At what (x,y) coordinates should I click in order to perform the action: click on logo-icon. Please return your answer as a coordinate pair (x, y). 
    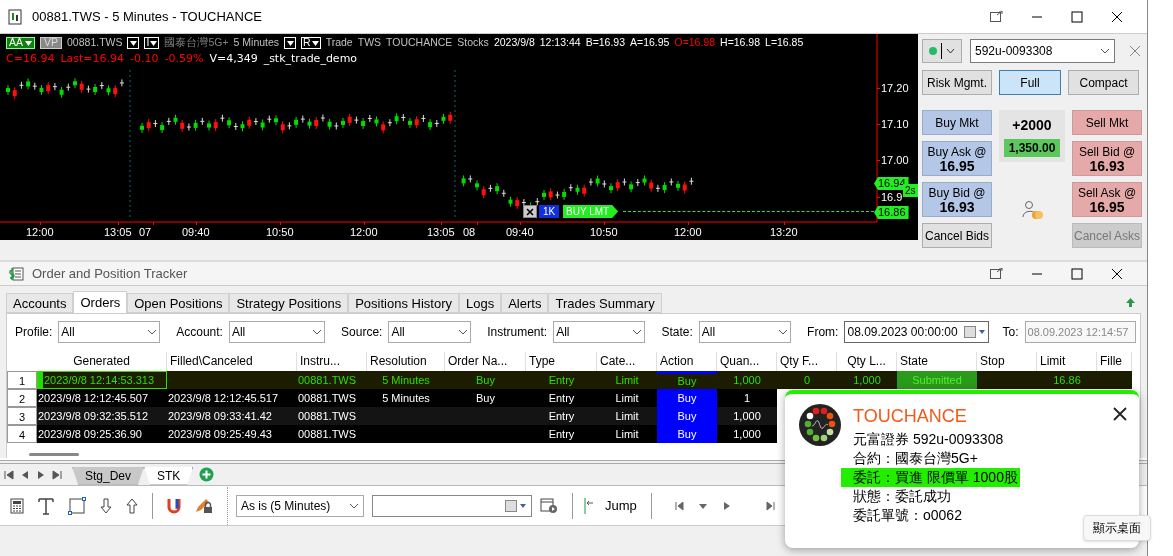
    Looking at the image, I should click on (820, 425).